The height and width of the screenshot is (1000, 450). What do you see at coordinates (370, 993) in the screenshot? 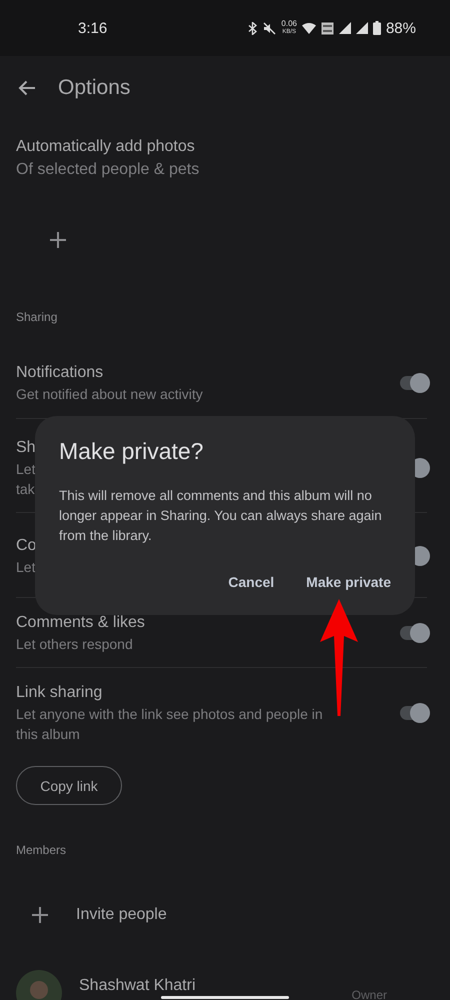
I see `member-role: Owner` at bounding box center [370, 993].